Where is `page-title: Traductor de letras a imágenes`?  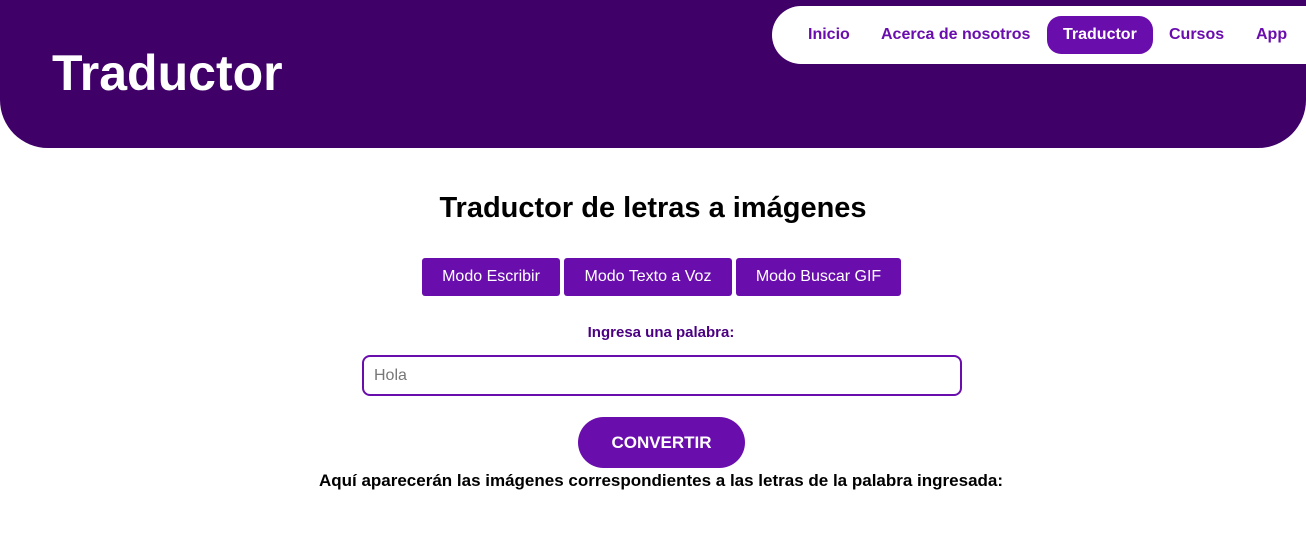
page-title: Traductor de letras a imágenes is located at coordinates (653, 208).